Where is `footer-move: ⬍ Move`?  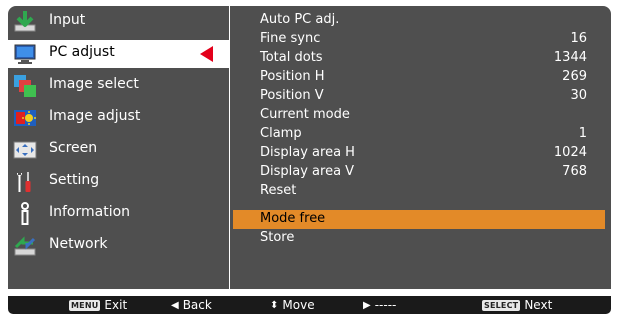 footer-move: ⬍ Move is located at coordinates (292, 305).